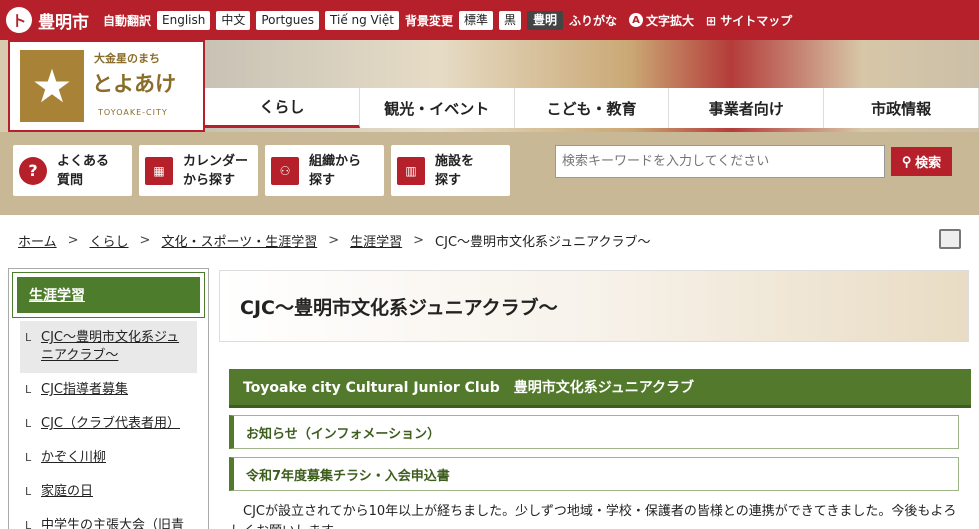 Image resolution: width=979 pixels, height=529 pixels. What do you see at coordinates (901, 108) in the screenshot?
I see `gnav-city-info: 市政情報` at bounding box center [901, 108].